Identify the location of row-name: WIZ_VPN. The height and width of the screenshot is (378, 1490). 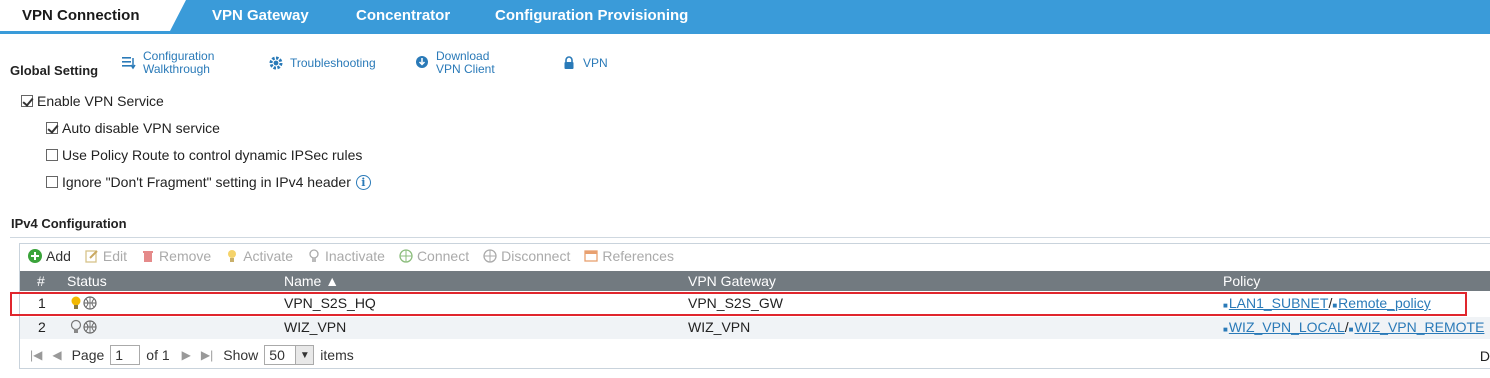
(315, 327).